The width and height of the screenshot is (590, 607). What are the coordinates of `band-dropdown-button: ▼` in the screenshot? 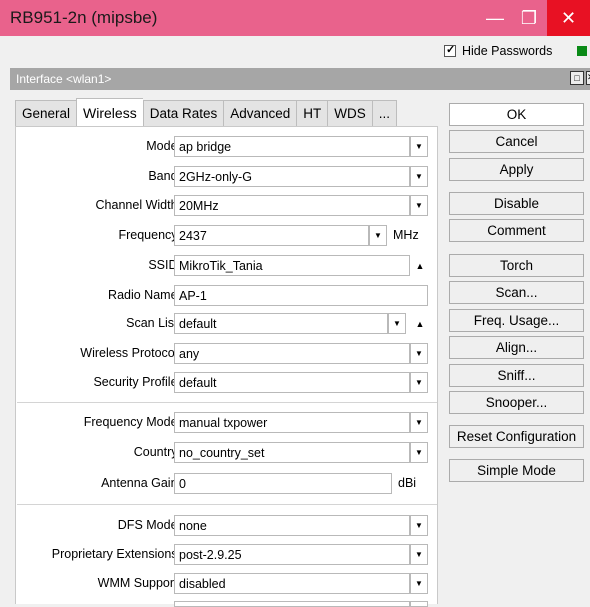 It's located at (419, 176).